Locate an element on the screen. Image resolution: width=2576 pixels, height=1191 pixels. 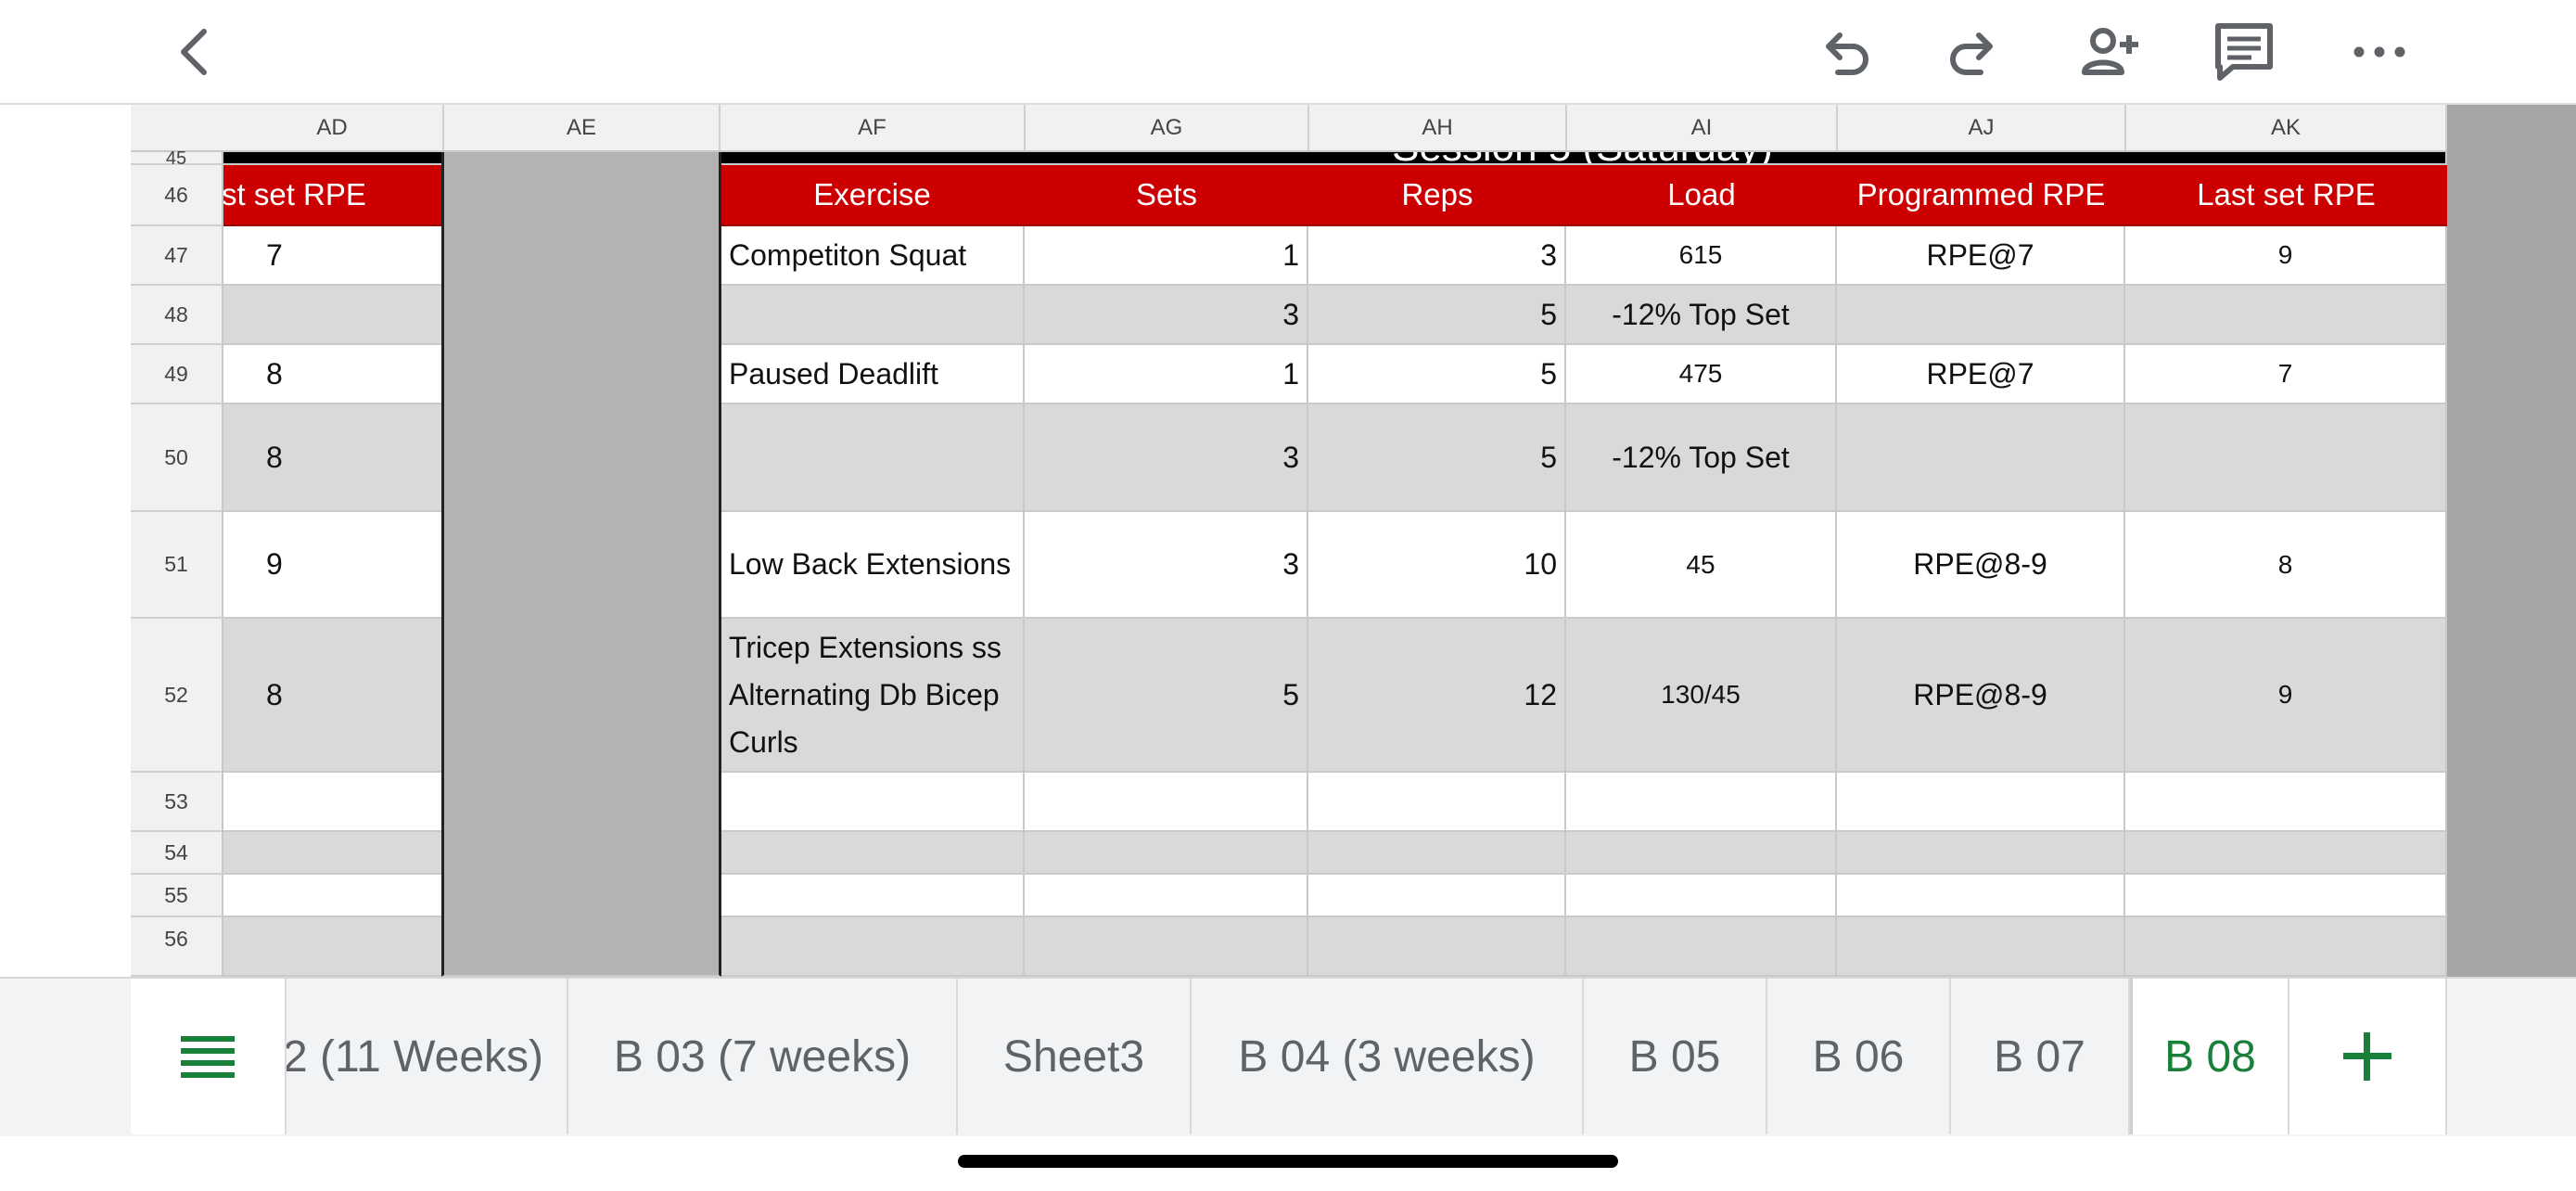
undo-icon is located at coordinates (1843, 52).